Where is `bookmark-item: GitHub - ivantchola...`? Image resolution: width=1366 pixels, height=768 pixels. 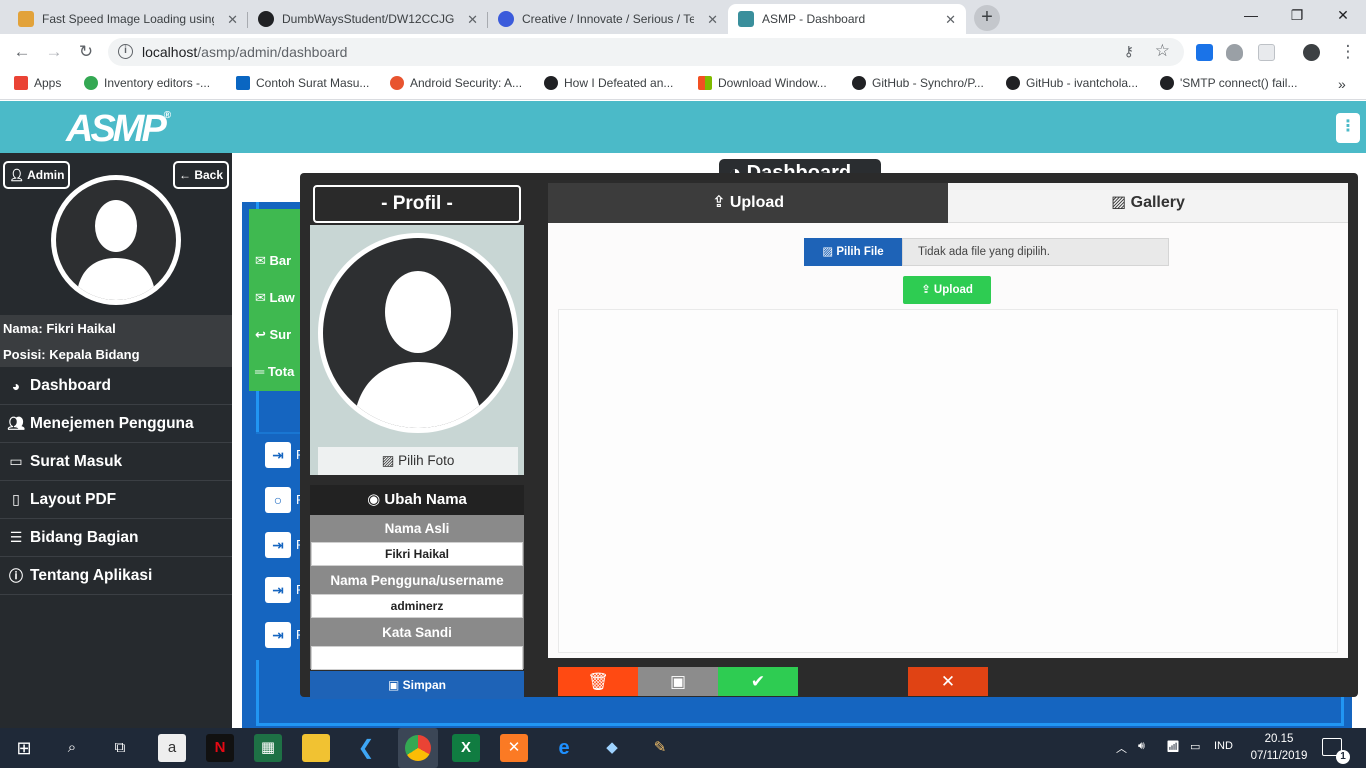 bookmark-item: GitHub - ivantchola... is located at coordinates (1072, 83).